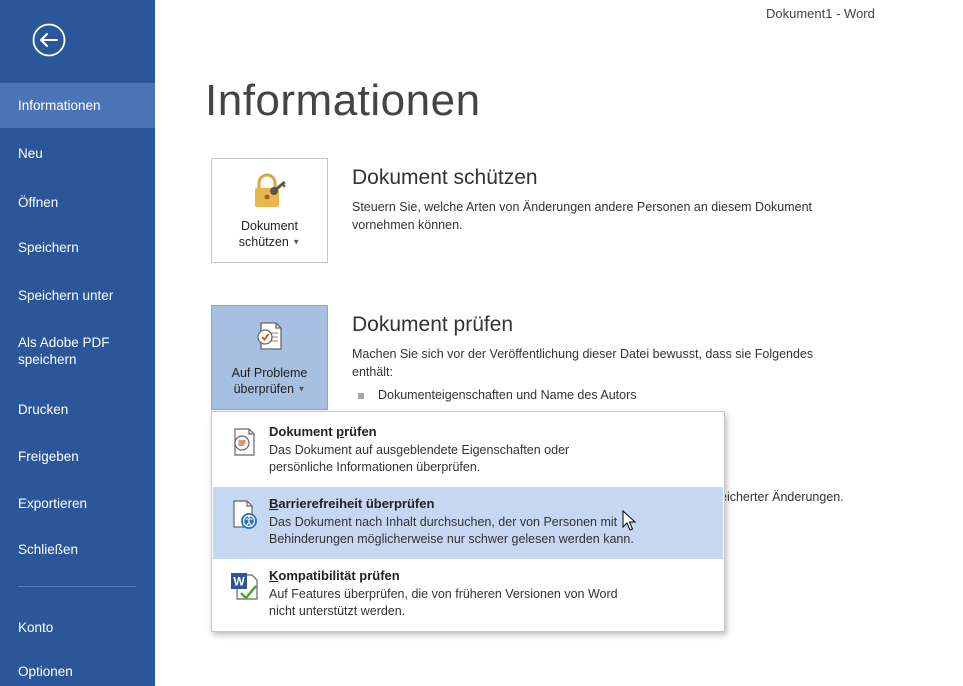 This screenshot has height=686, width=963. I want to click on inspect-heading: Dokument prüfen, so click(433, 324).